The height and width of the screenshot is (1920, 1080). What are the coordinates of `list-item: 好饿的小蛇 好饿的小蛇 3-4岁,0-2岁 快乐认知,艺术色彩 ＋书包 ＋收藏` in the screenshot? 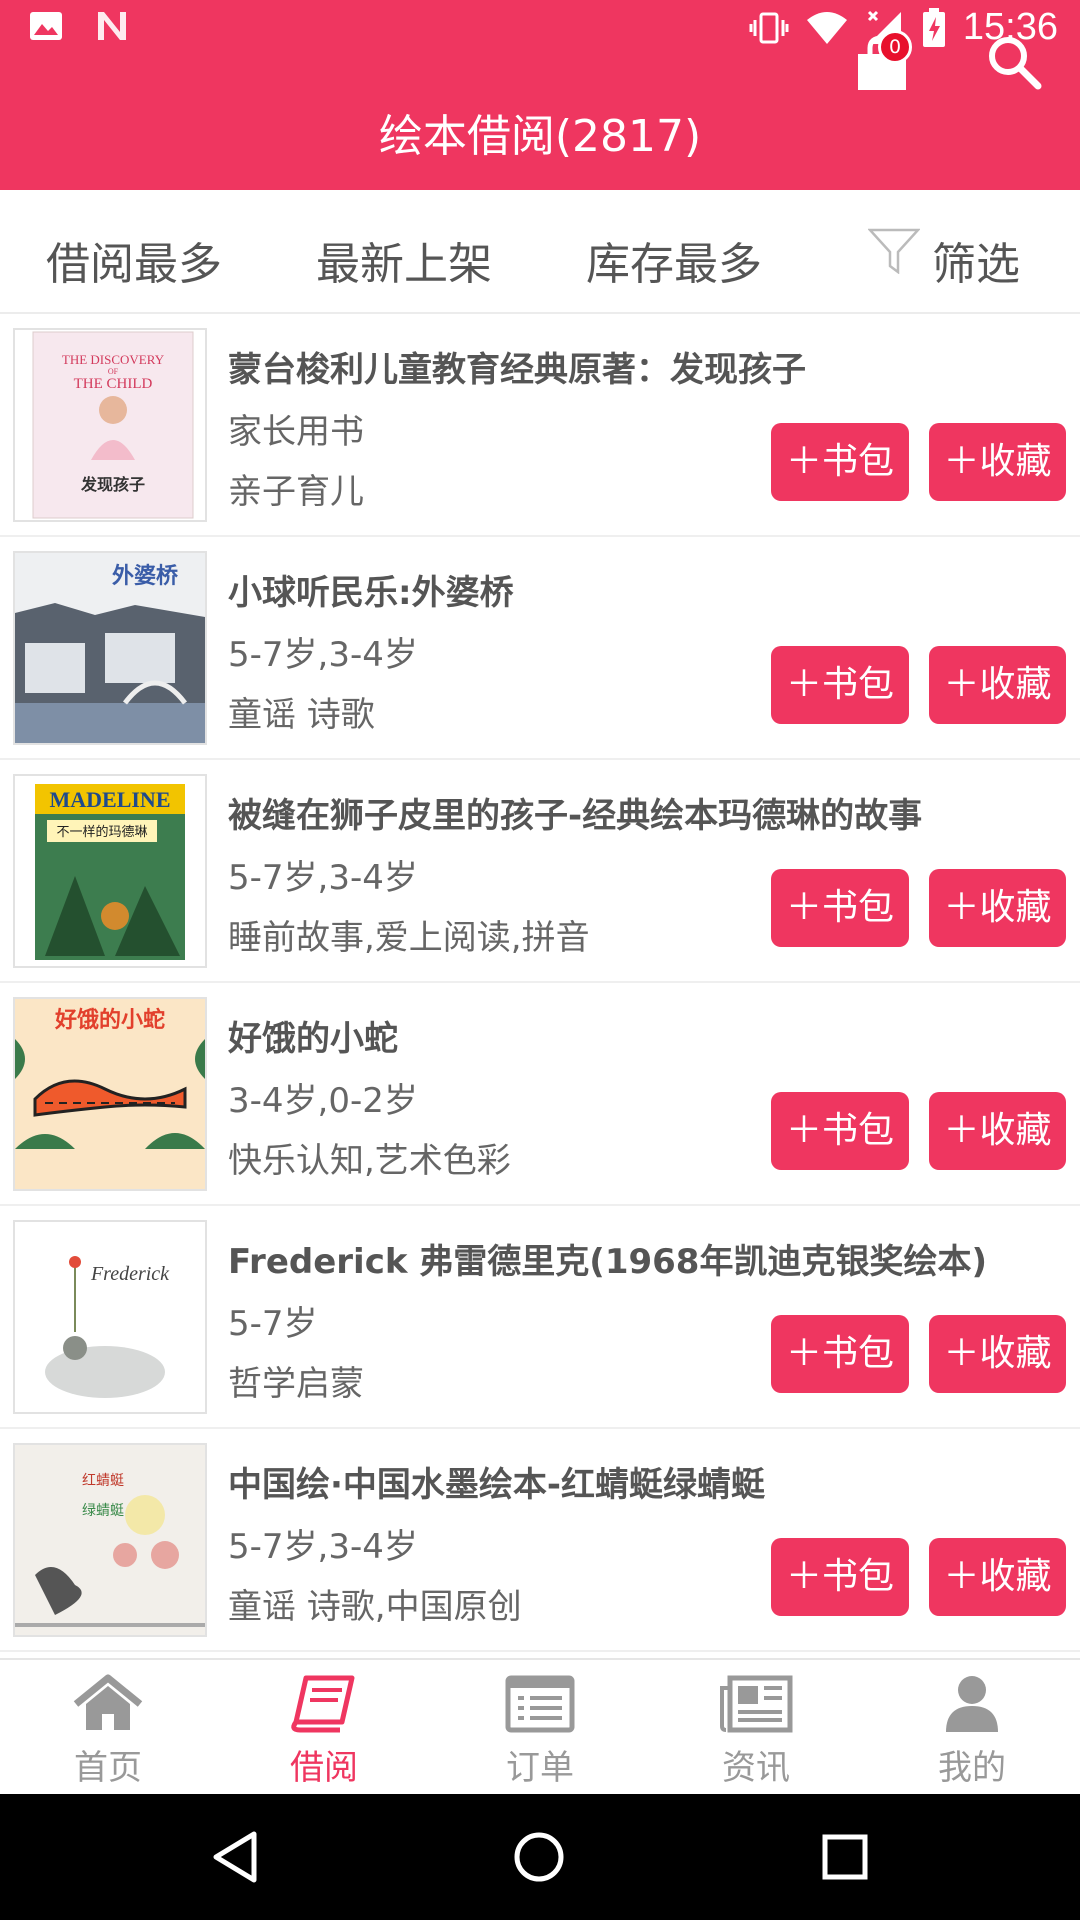 It's located at (540, 1094).